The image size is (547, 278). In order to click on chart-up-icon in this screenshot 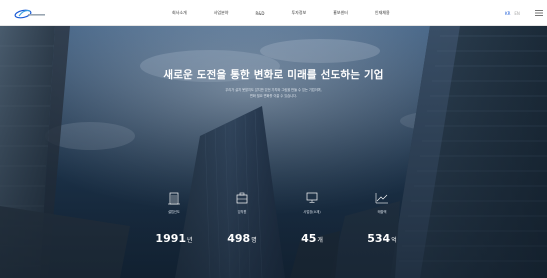, I will do `click(381, 198)`.